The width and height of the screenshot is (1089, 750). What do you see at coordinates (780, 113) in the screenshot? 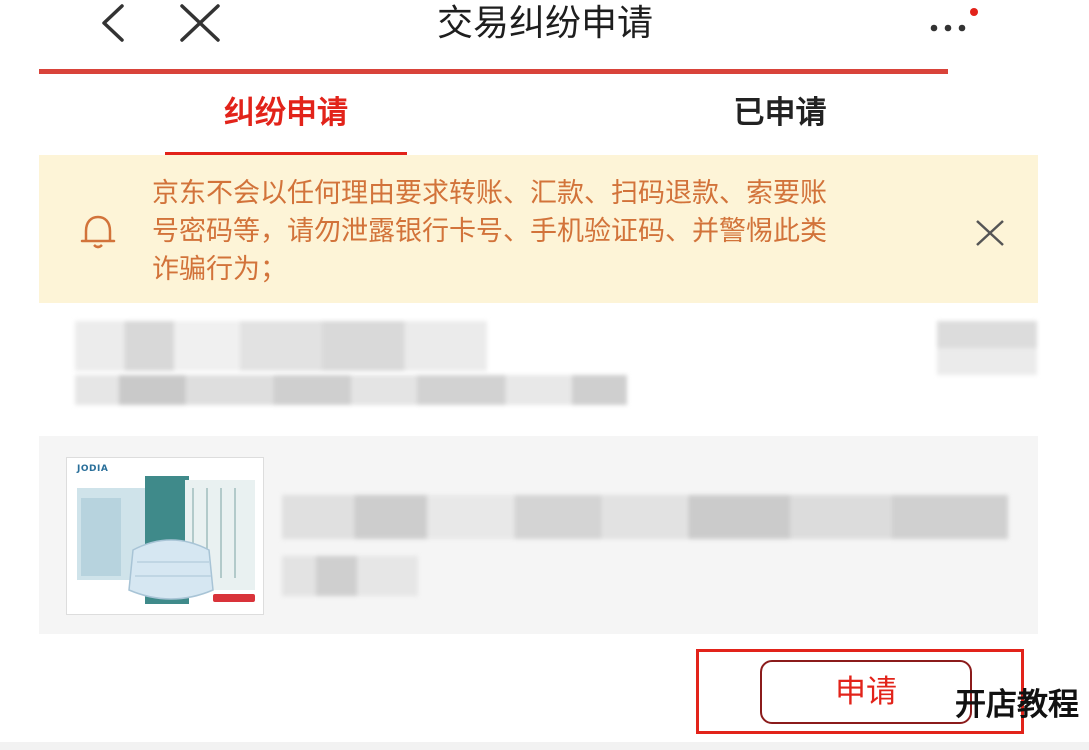
I see `tab-applied: 已申请` at bounding box center [780, 113].